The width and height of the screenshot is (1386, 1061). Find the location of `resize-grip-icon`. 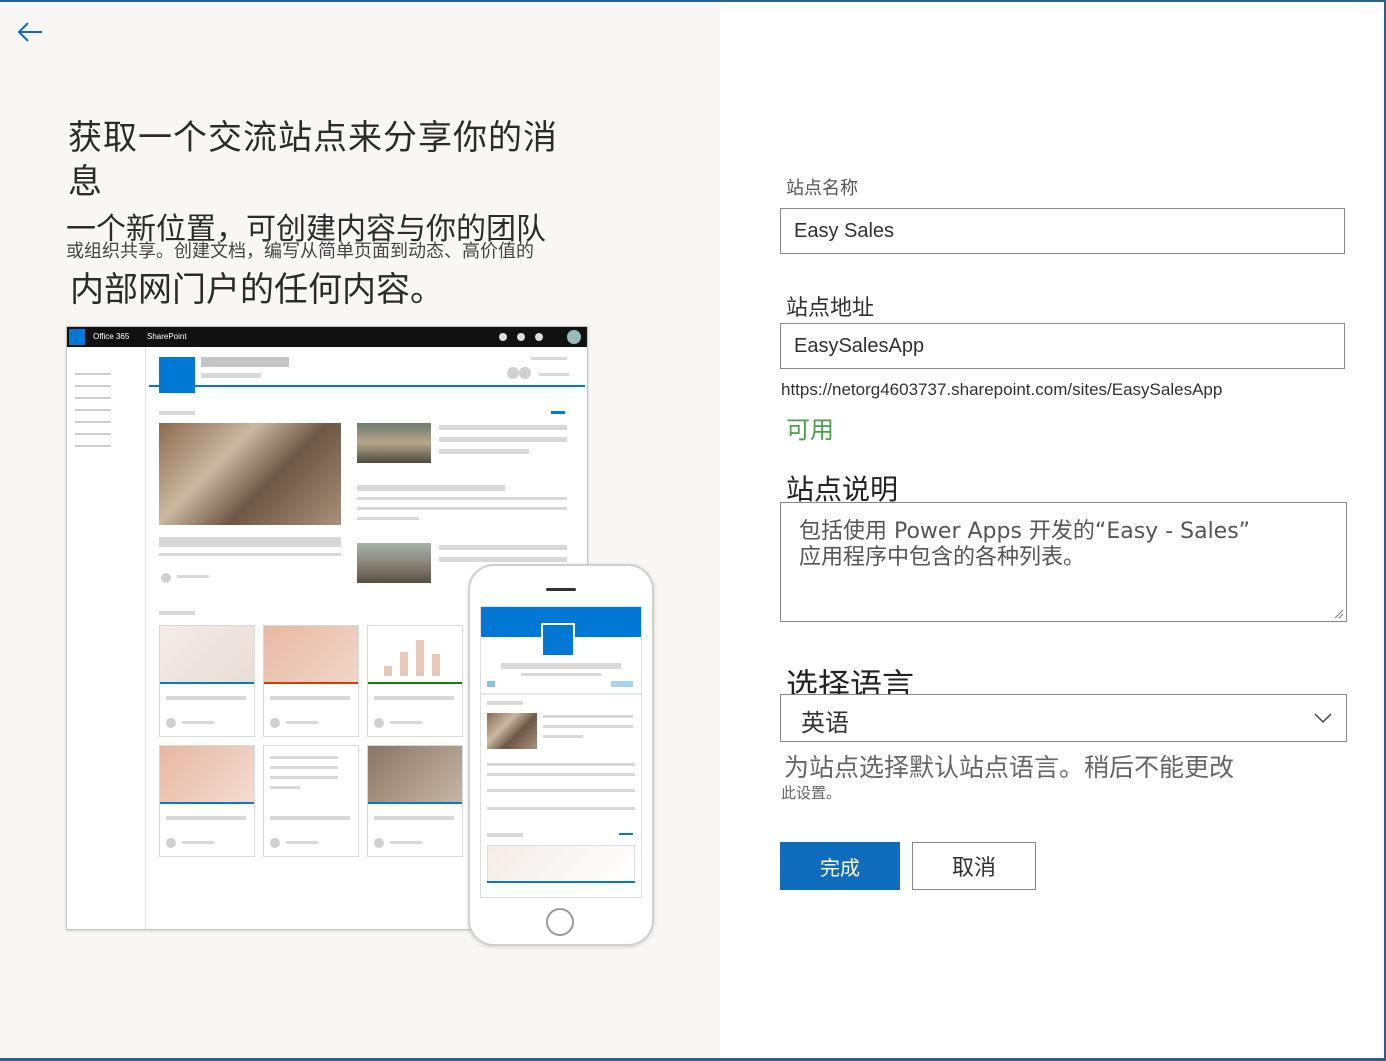

resize-grip-icon is located at coordinates (1338, 613).